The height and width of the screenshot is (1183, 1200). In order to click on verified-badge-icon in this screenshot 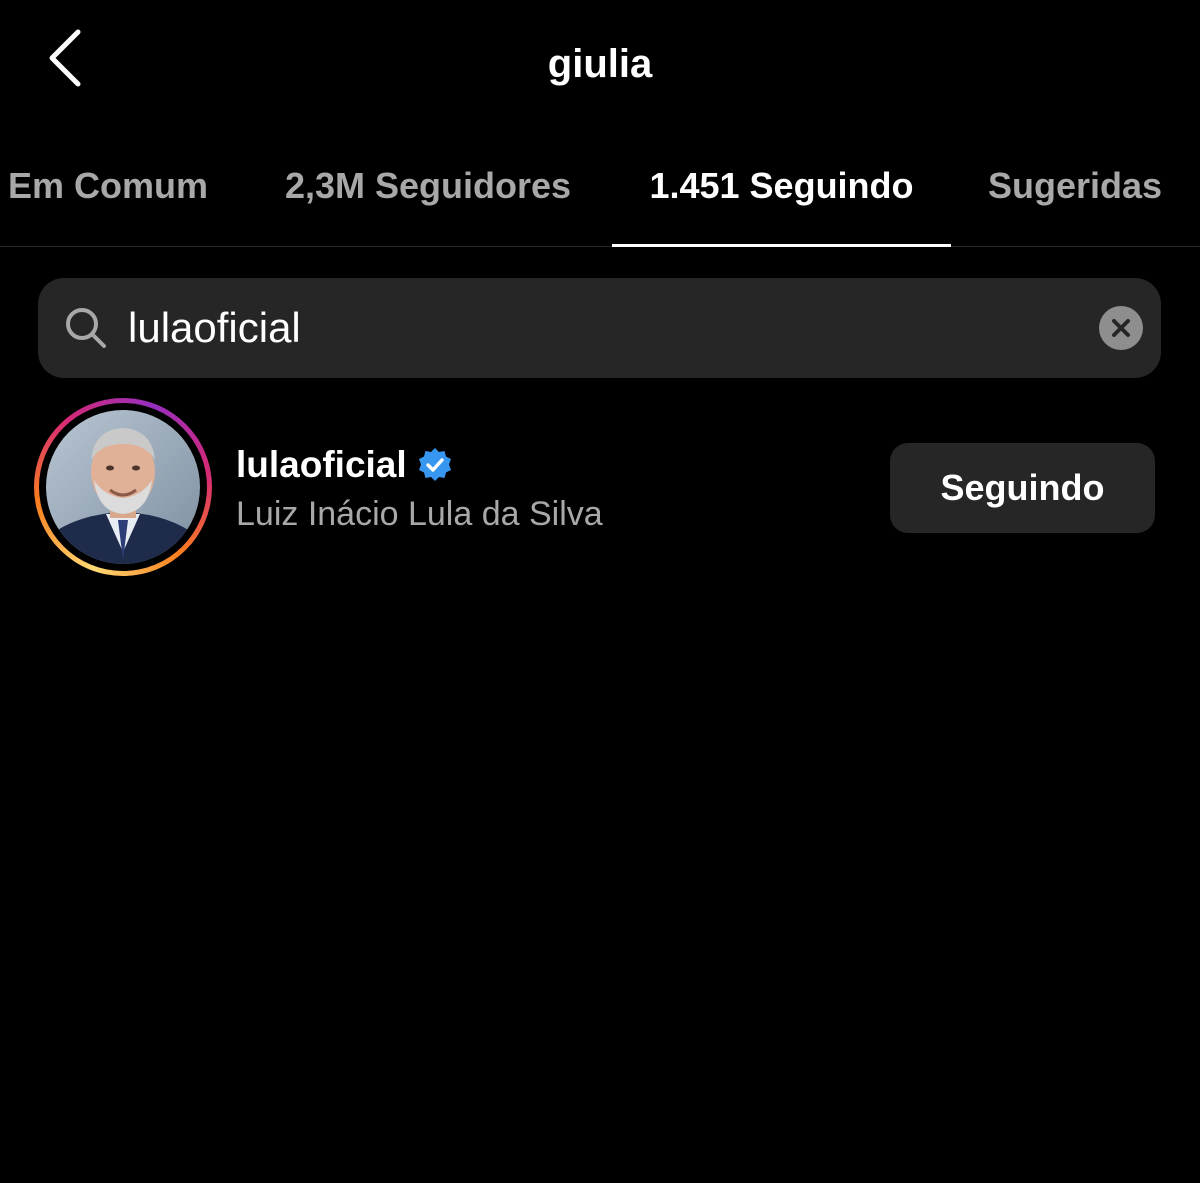, I will do `click(434, 464)`.